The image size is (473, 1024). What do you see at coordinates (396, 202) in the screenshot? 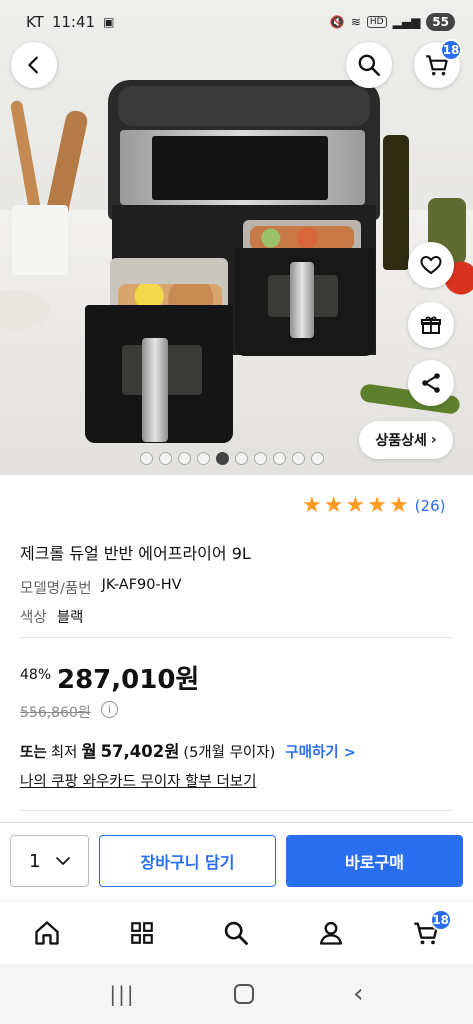
I see `oil-bottle` at bounding box center [396, 202].